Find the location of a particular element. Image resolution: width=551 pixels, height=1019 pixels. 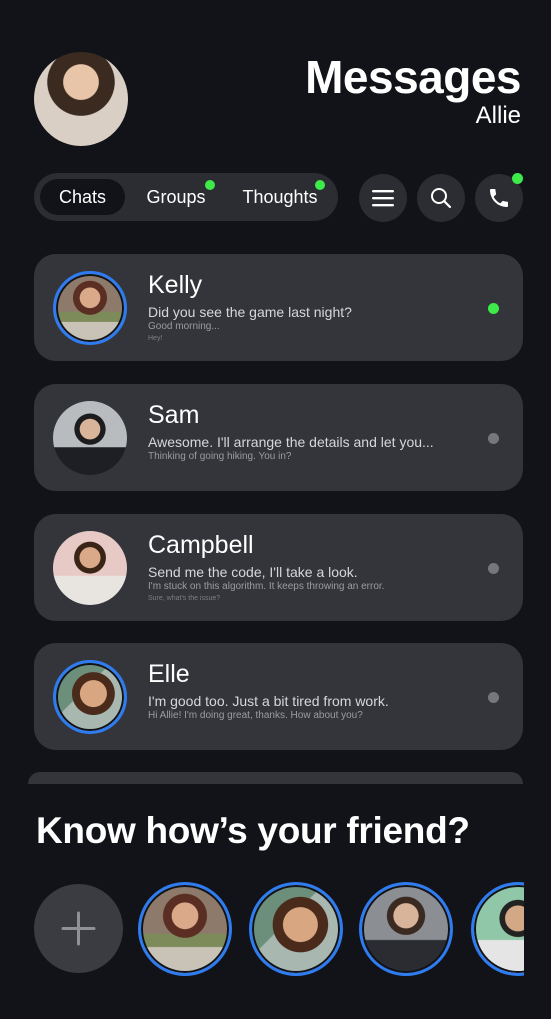

call-indicator-dot is located at coordinates (517, 178).